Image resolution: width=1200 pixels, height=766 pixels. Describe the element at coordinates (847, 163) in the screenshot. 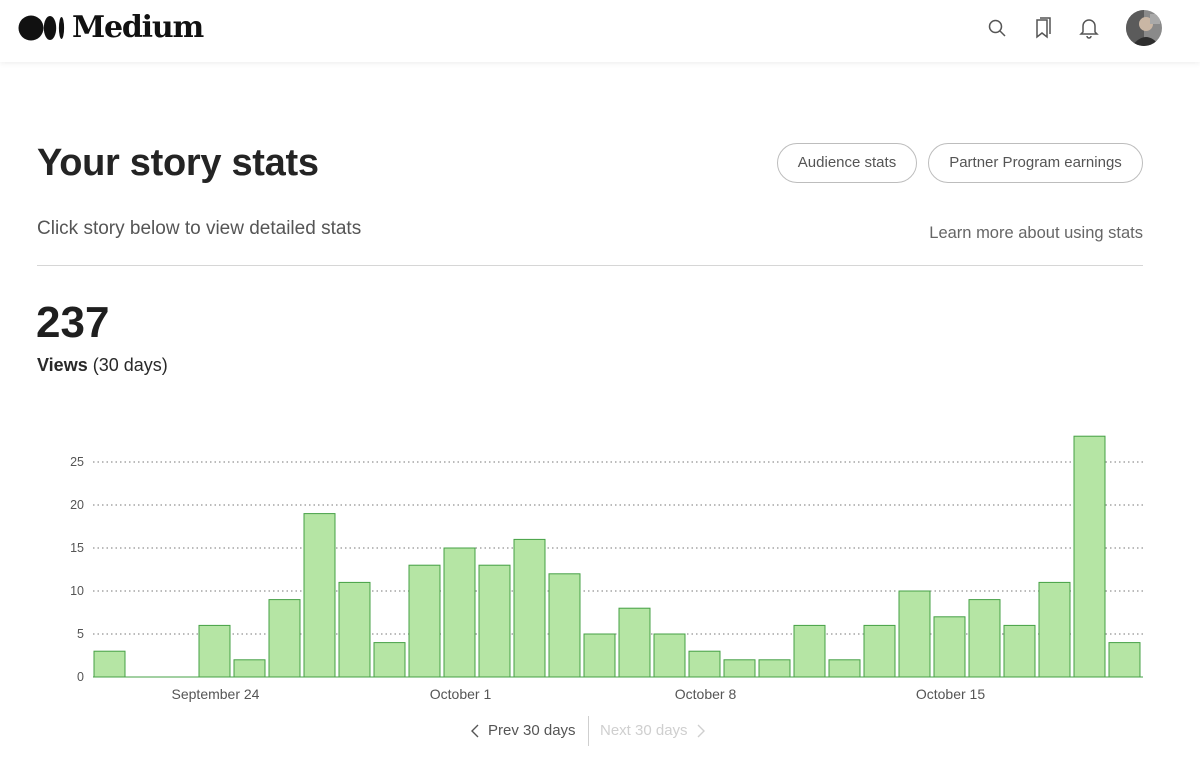

I see `audience-stats-button: Audience stats` at that location.